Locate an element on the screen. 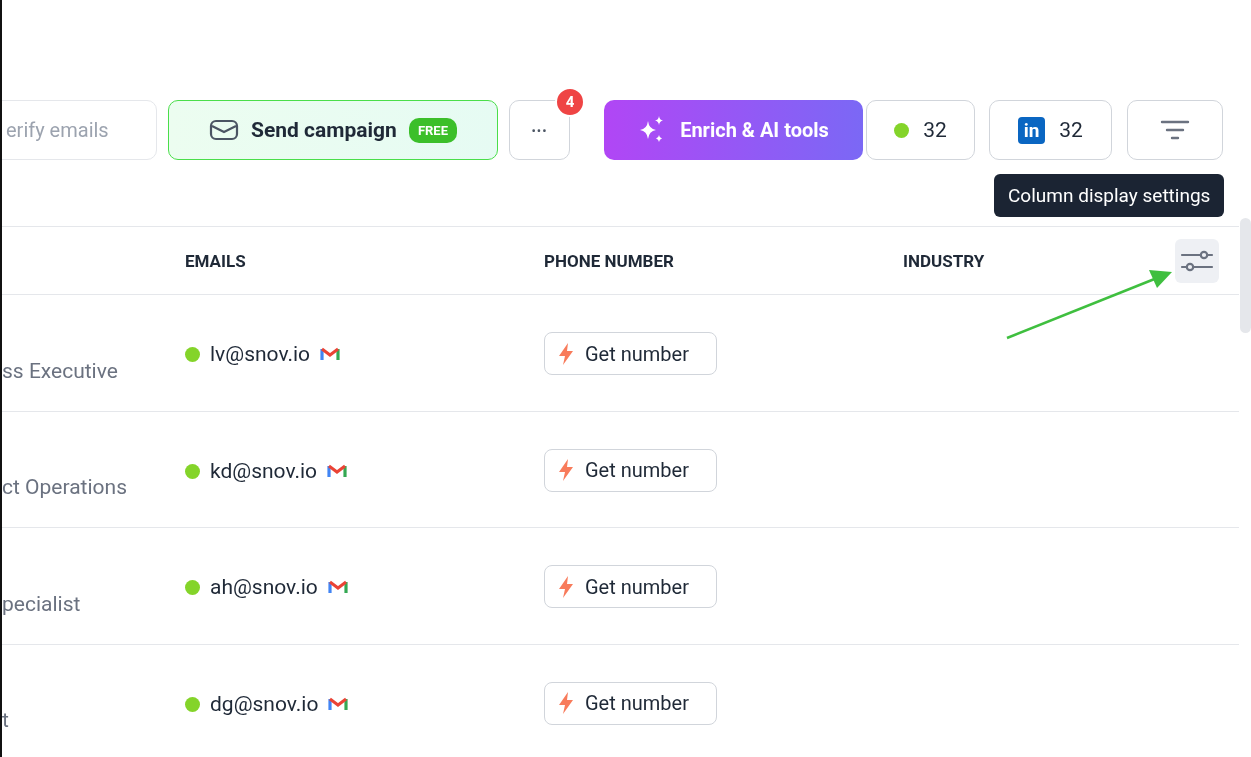 The image size is (1251, 757). tooltip: Column display settings is located at coordinates (1109, 195).